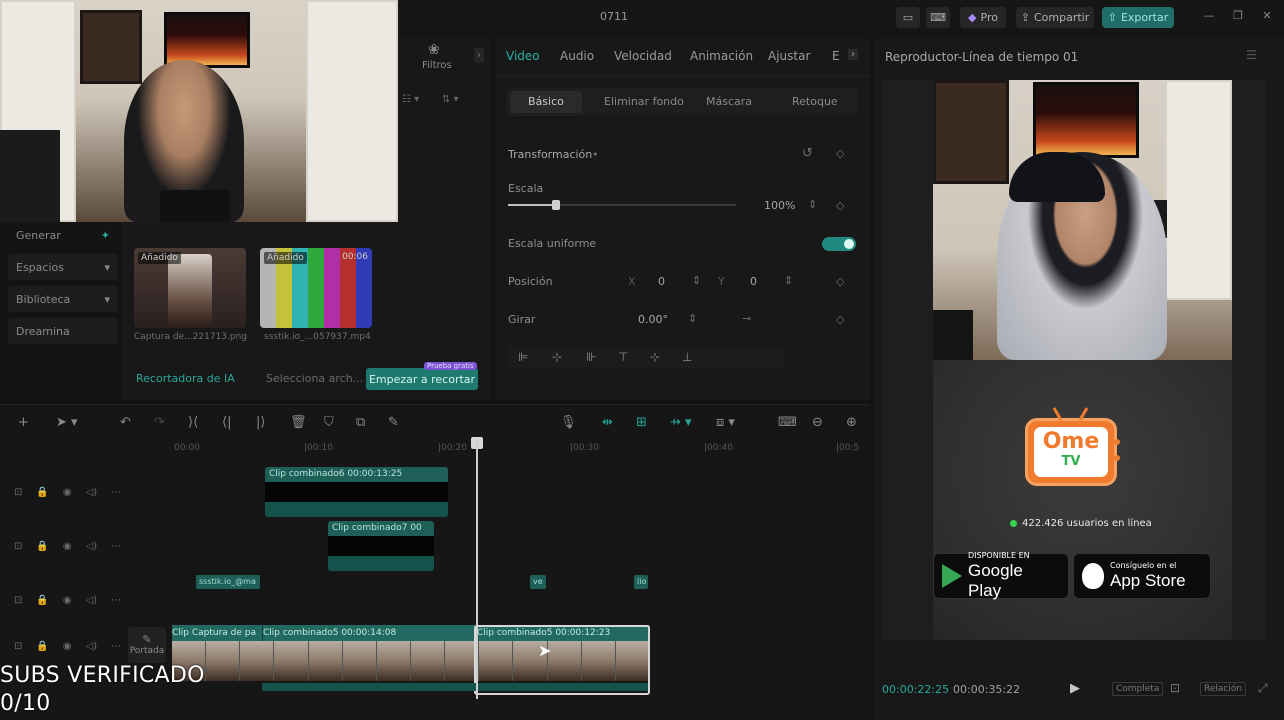 This screenshot has width=1284, height=720. I want to click on tab-velocidad: Velocidad, so click(643, 56).